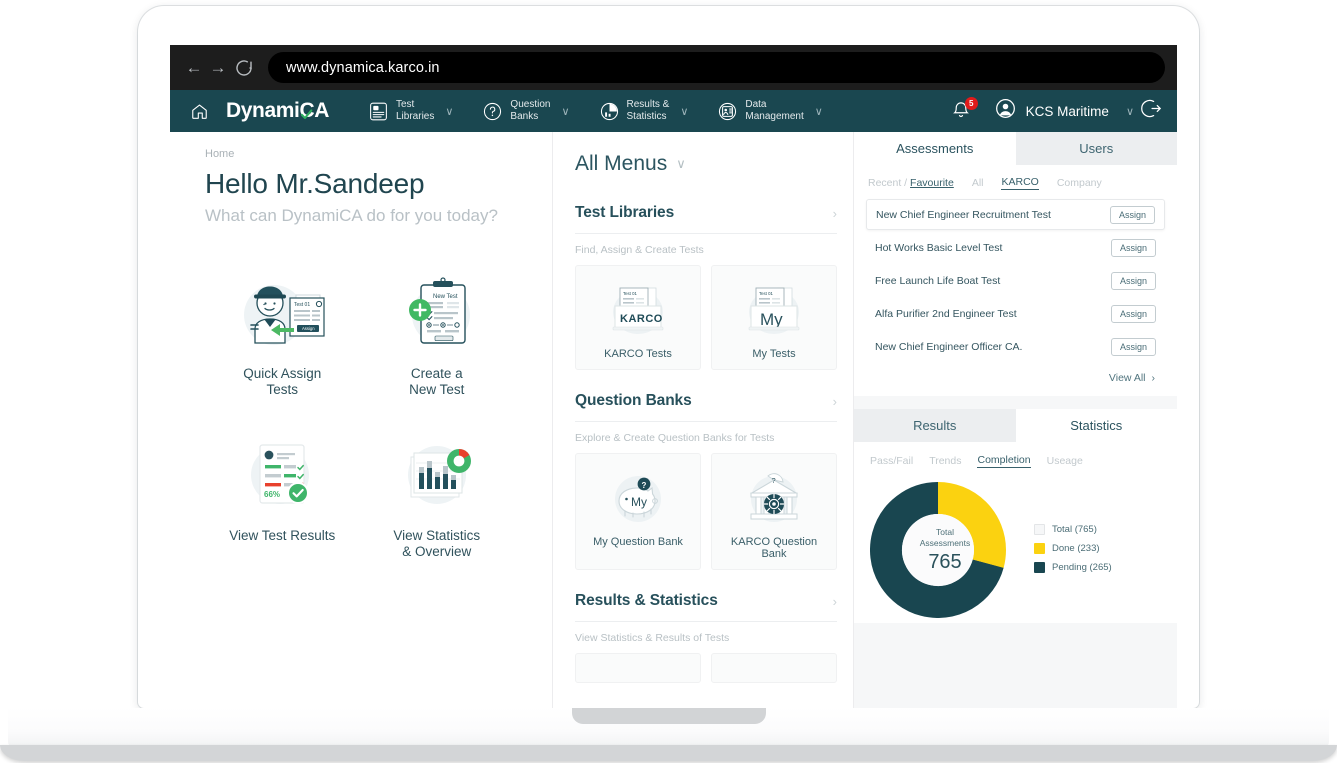 The image size is (1337, 763). What do you see at coordinates (978, 183) in the screenshot?
I see `filter-all: All` at bounding box center [978, 183].